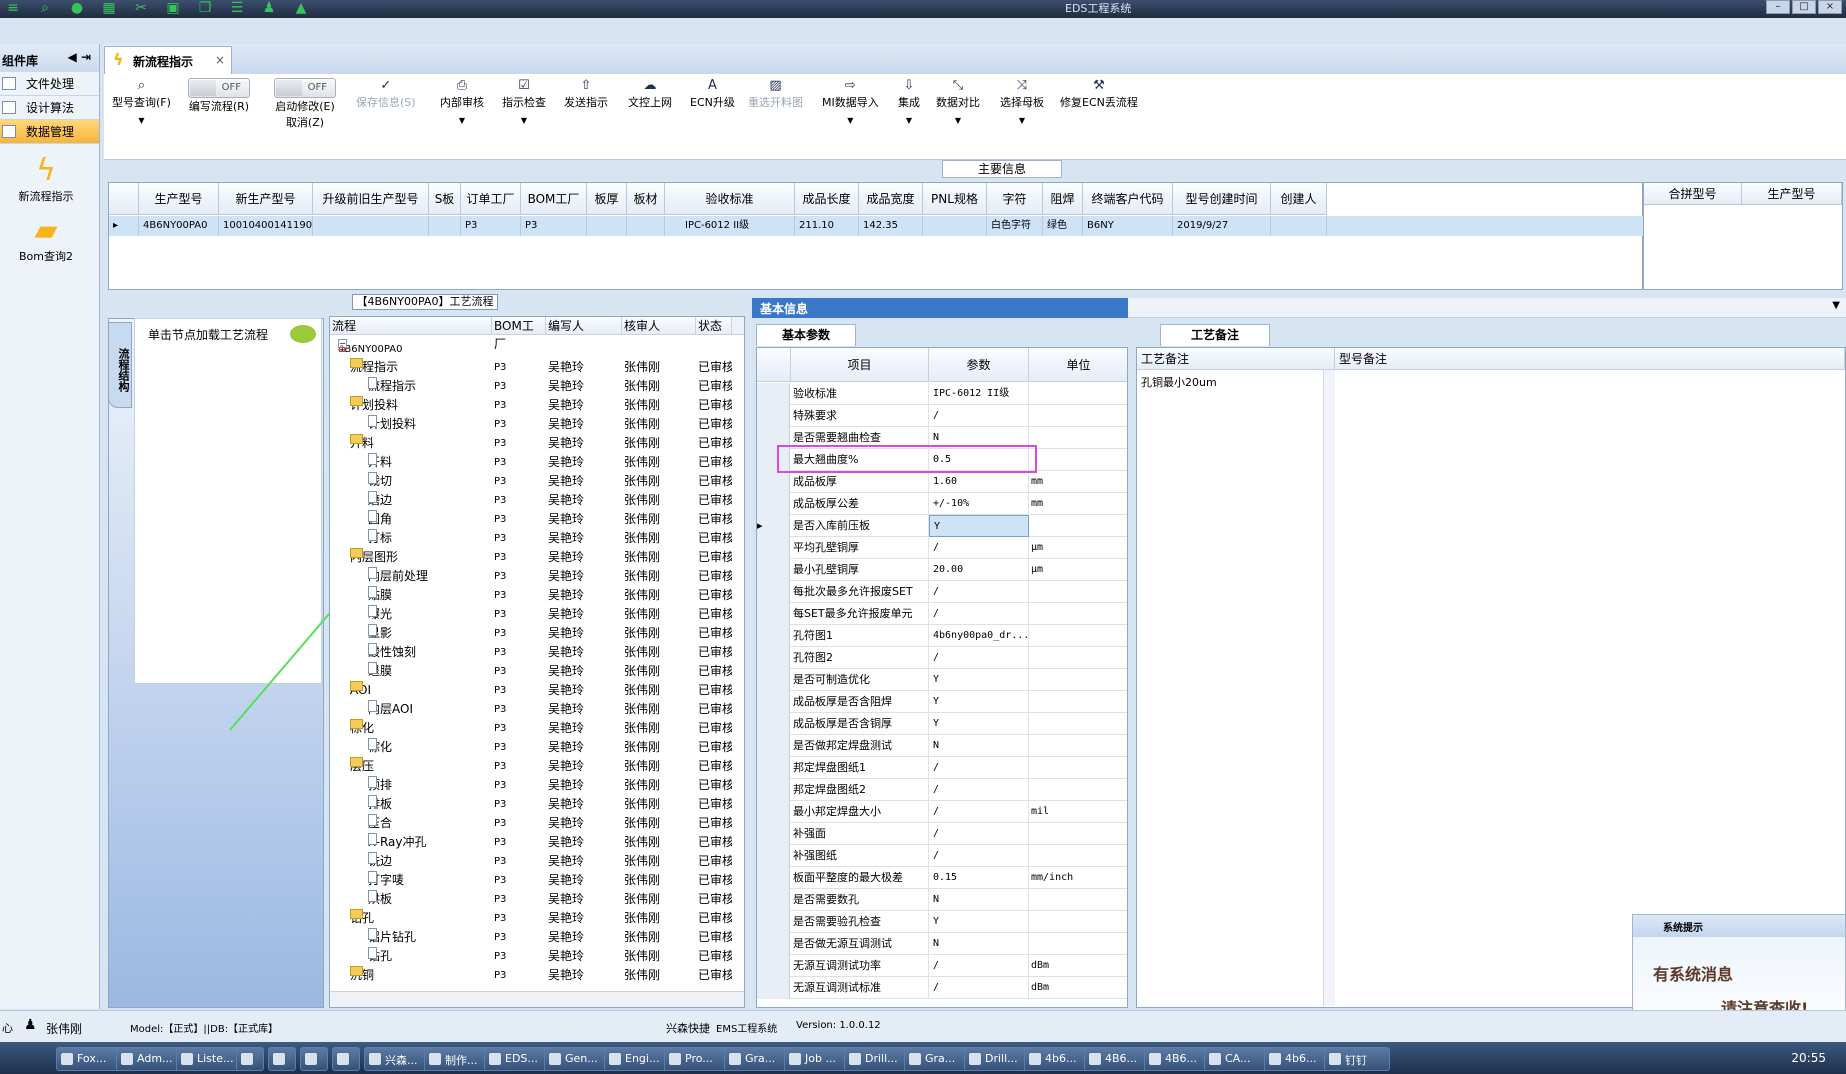 The image size is (1846, 1074). What do you see at coordinates (1778, 7) in the screenshot?
I see `minimize-button: –` at bounding box center [1778, 7].